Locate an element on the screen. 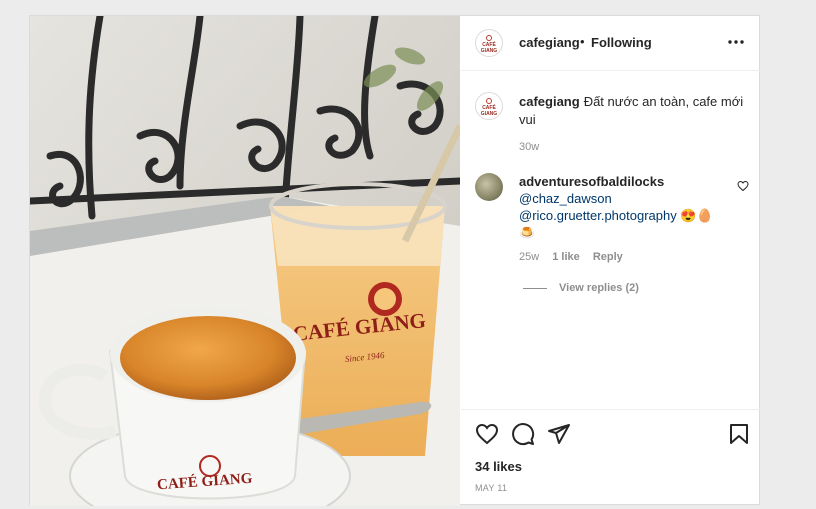 The height and width of the screenshot is (509, 816). profile-avatar: CAFÉ GIANG is located at coordinates (489, 43).